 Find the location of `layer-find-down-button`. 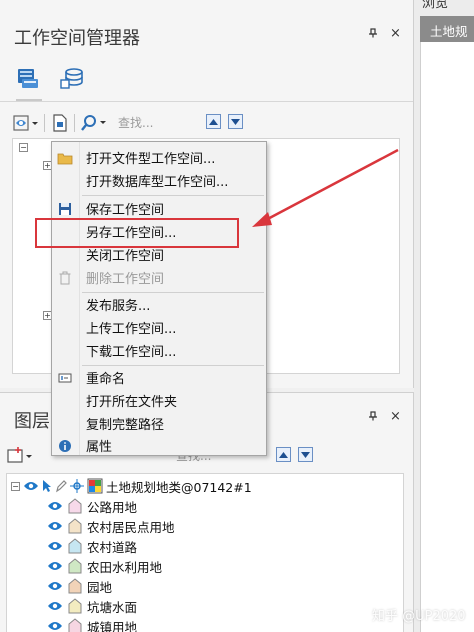

layer-find-down-button is located at coordinates (305, 454).